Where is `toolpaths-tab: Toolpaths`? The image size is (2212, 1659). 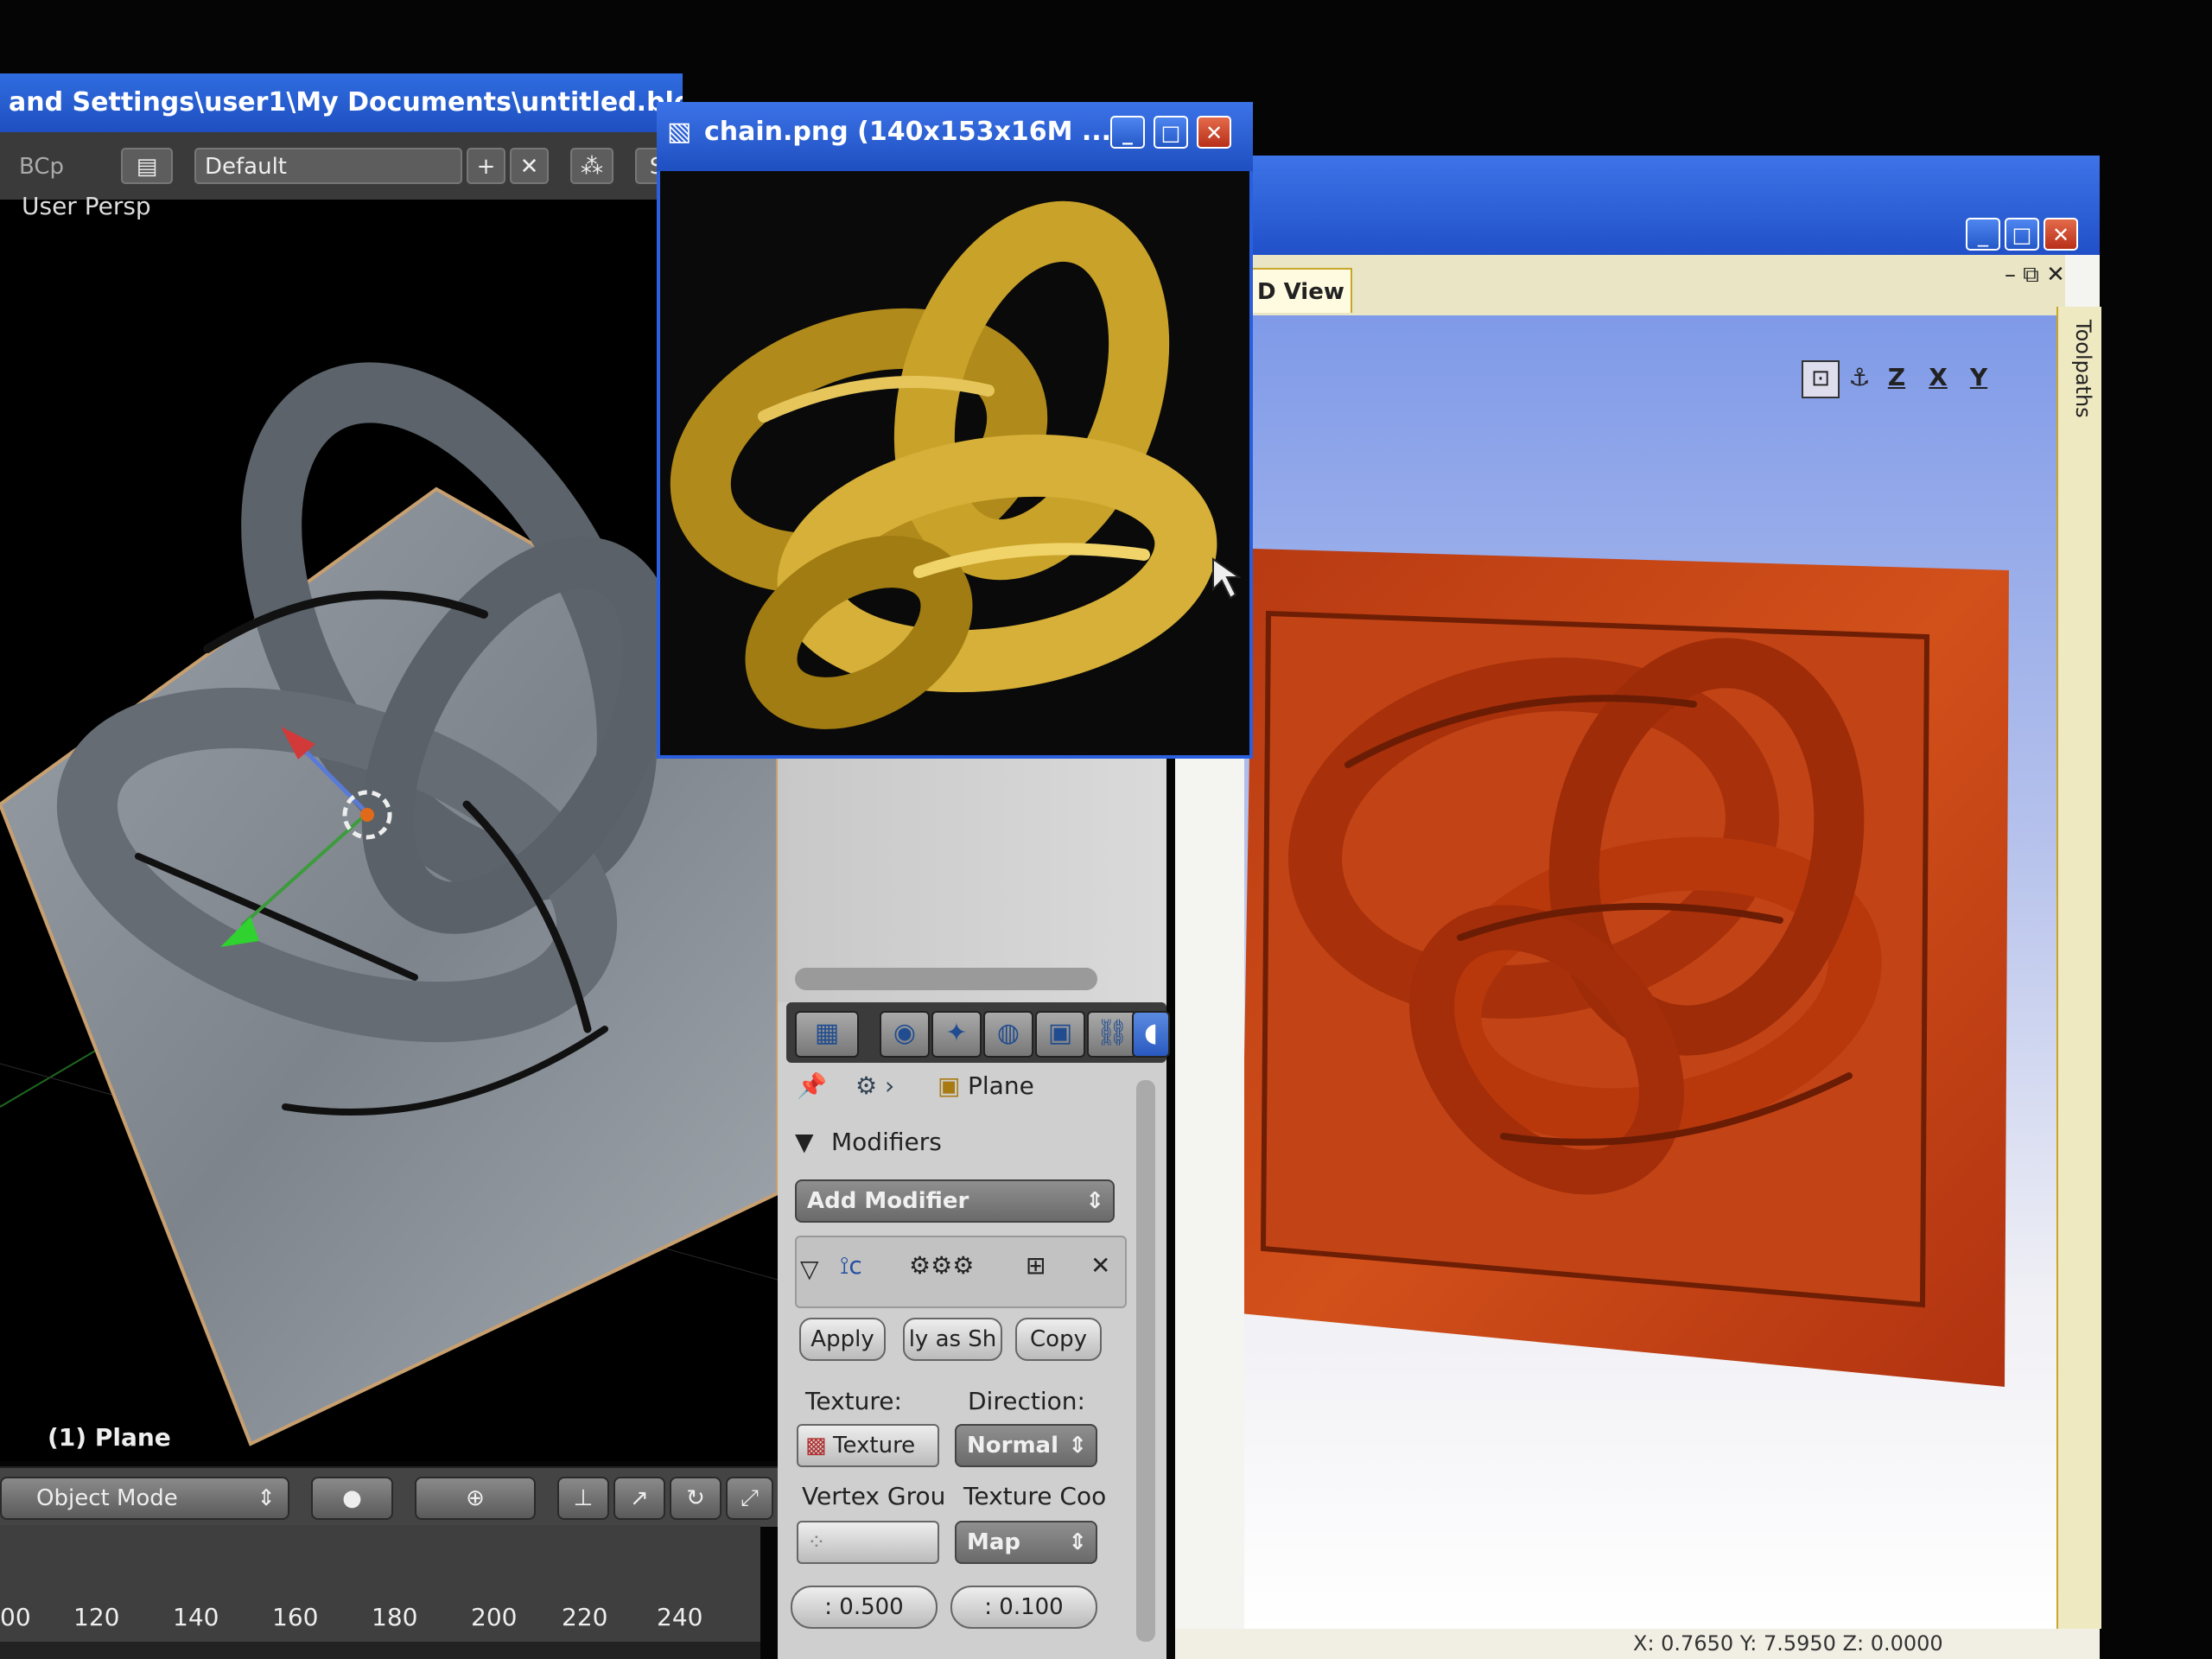 toolpaths-tab: Toolpaths is located at coordinates (2078, 369).